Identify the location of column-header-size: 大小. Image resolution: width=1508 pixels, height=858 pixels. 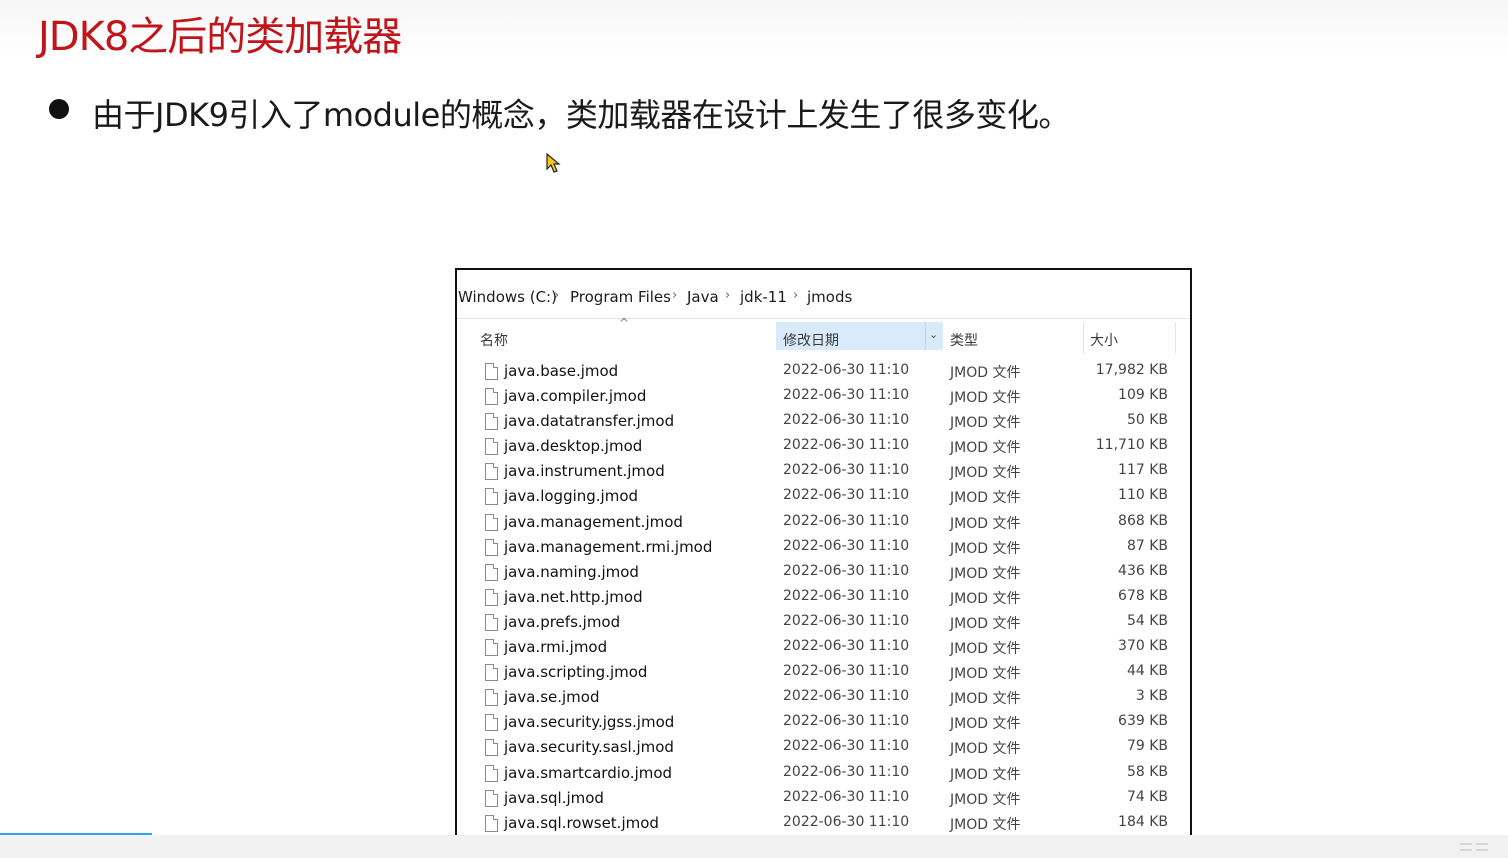
(1104, 340).